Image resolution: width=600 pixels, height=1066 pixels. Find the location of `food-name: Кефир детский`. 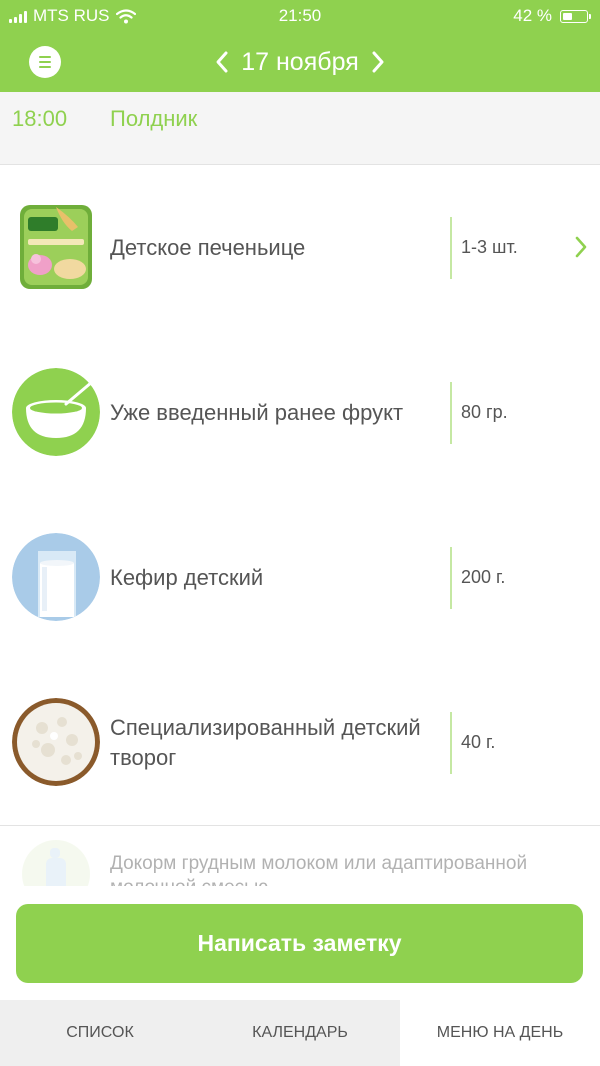

food-name: Кефир детский is located at coordinates (187, 577).